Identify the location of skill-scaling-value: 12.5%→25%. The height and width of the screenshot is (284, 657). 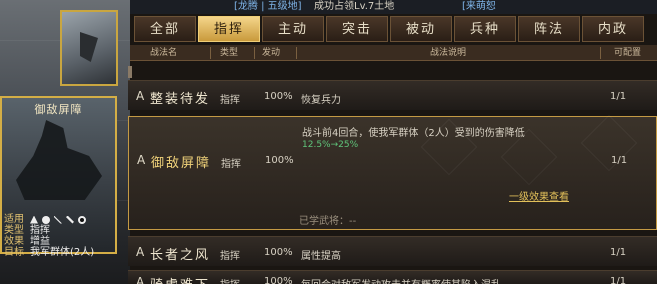
(330, 145).